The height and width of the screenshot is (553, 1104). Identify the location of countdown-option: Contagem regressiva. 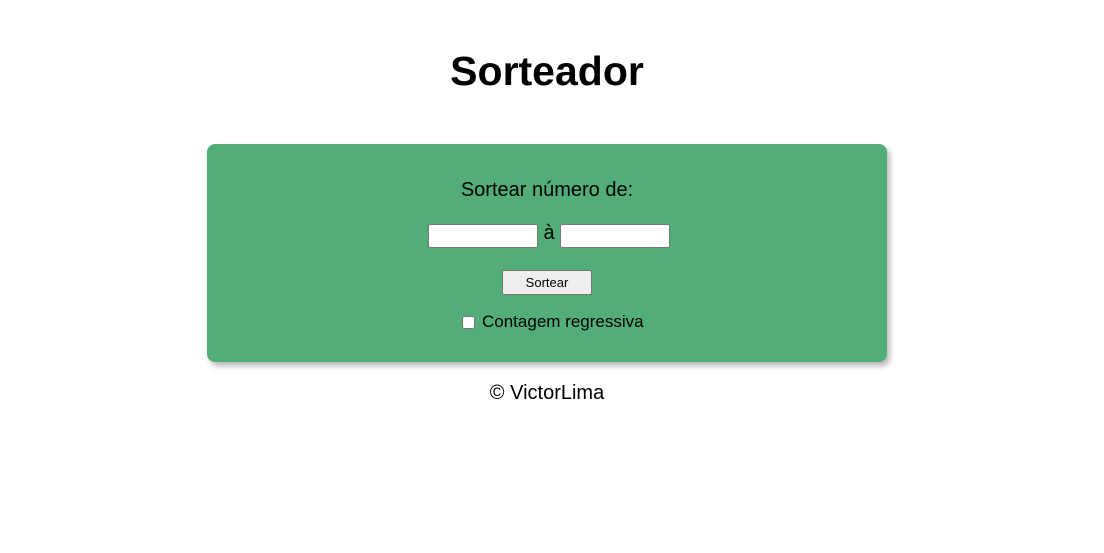
(553, 322).